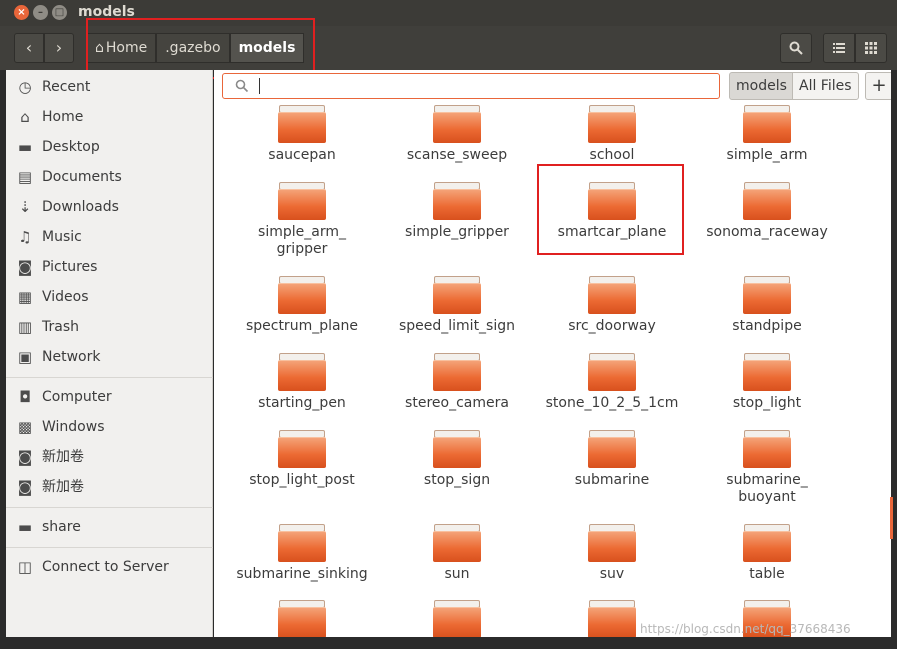  Describe the element at coordinates (767, 488) in the screenshot. I see `folder-name: submarine_ buoyant` at that location.